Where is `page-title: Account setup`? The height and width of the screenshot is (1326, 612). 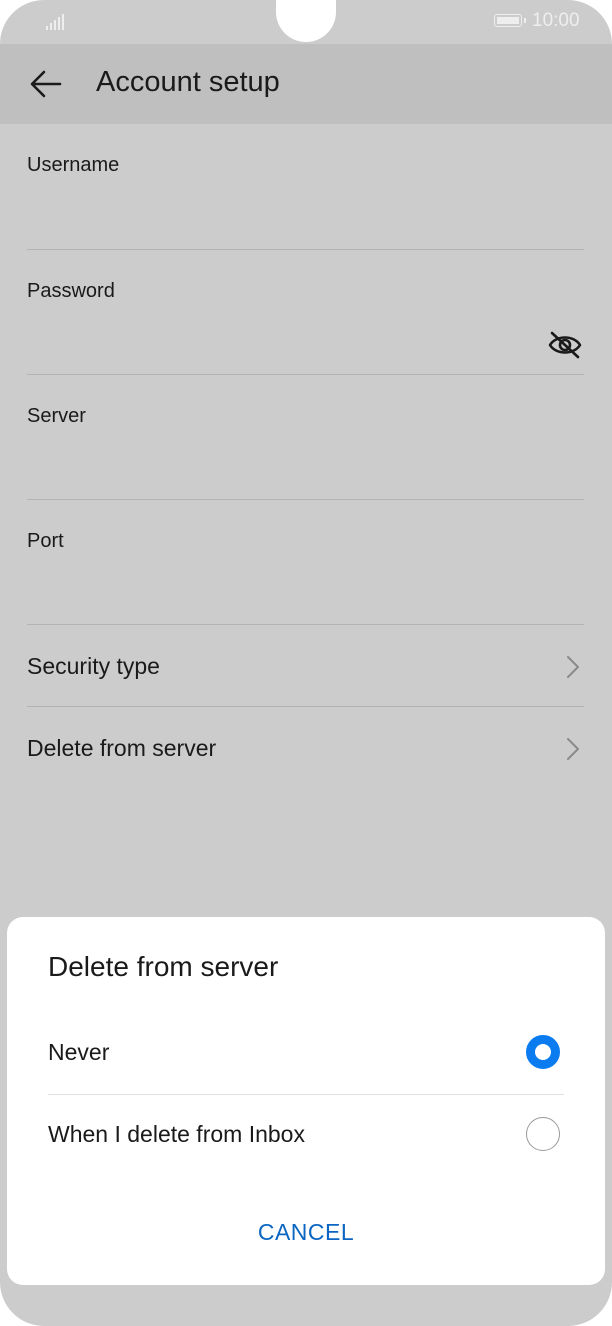 page-title: Account setup is located at coordinates (188, 82).